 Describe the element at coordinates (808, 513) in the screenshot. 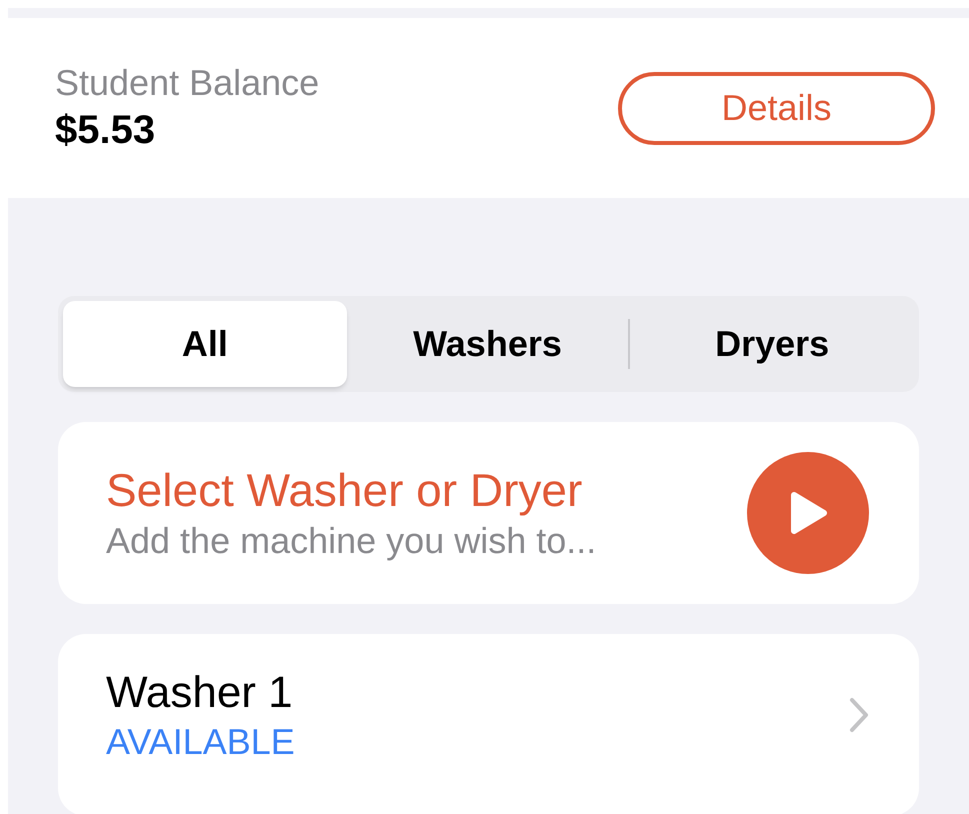

I see `play-icon` at that location.